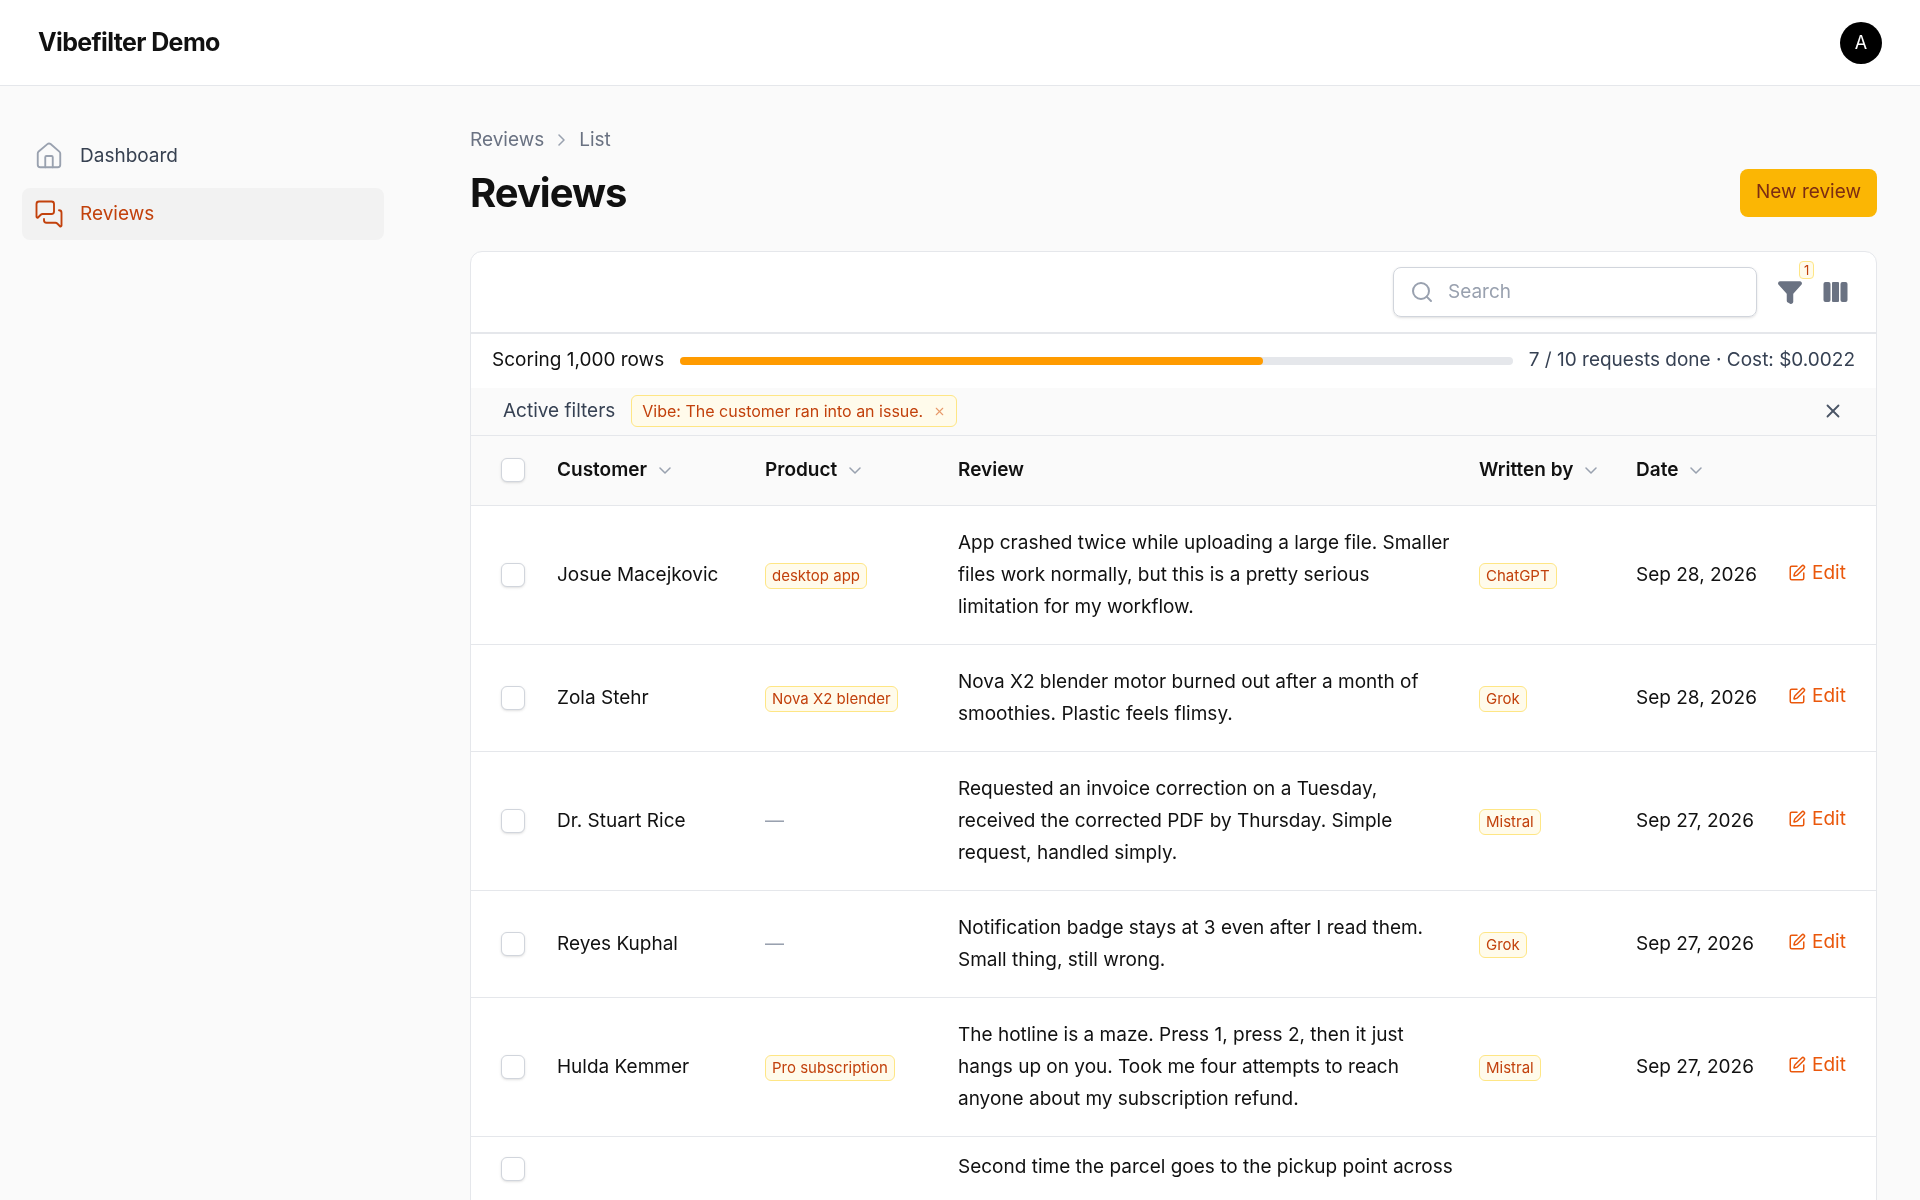 The image size is (1920, 1200). What do you see at coordinates (1790, 291) in the screenshot?
I see `filter-icon` at bounding box center [1790, 291].